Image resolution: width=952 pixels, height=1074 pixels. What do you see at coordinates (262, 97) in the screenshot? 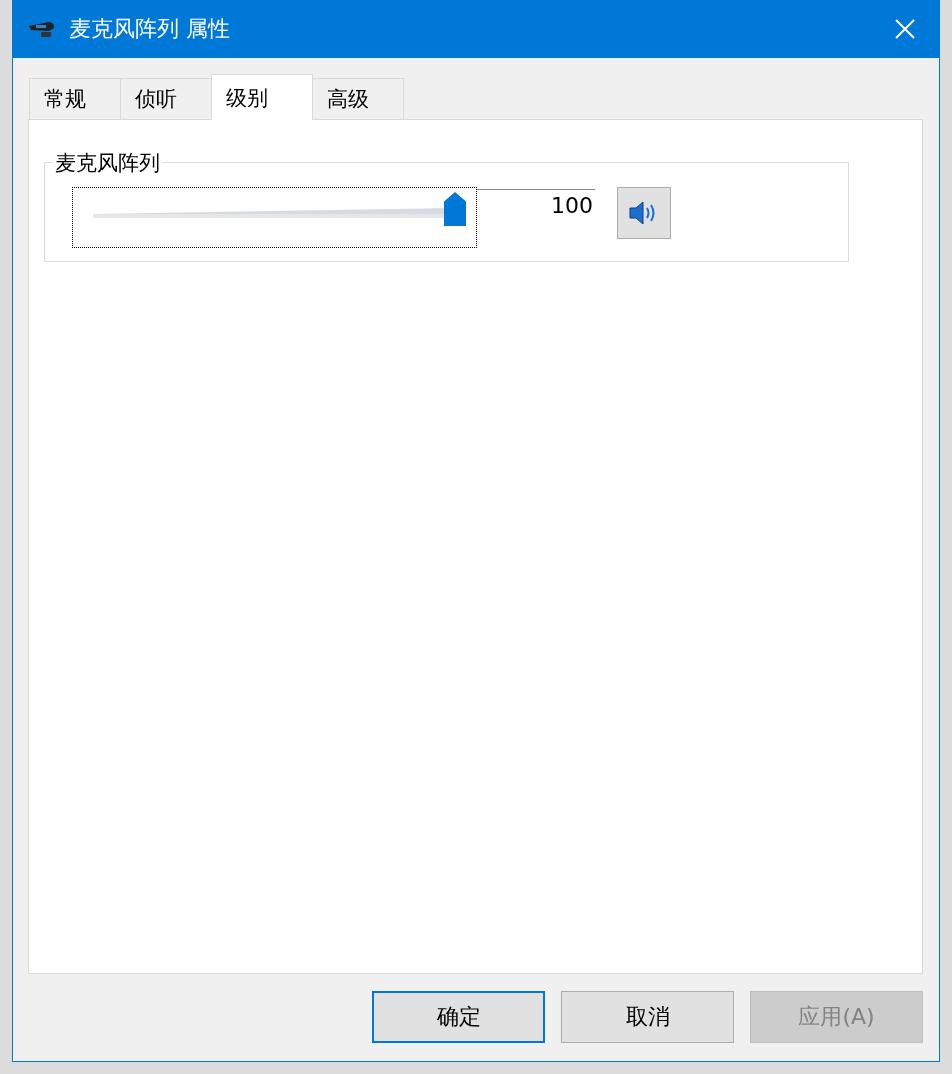
I see `tab: 级别` at bounding box center [262, 97].